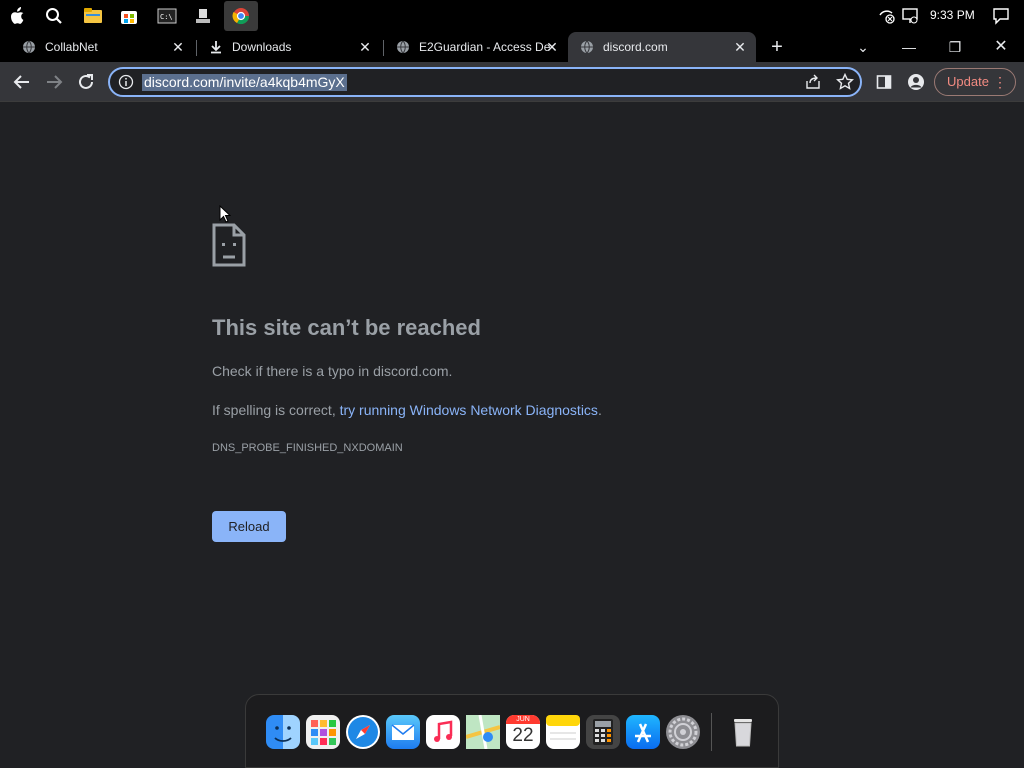 This screenshot has height=768, width=1024. What do you see at coordinates (683, 732) in the screenshot?
I see `system-preferences-icon` at bounding box center [683, 732].